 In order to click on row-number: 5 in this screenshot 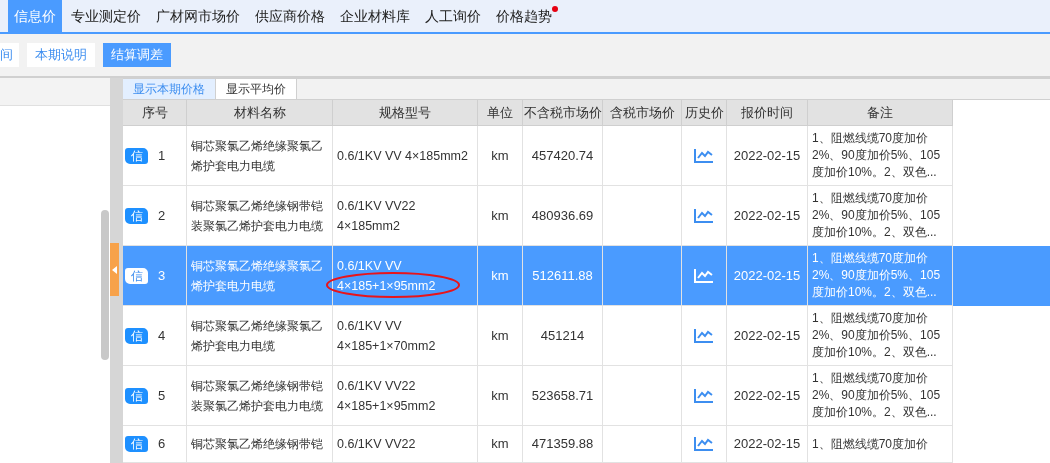, I will do `click(162, 395)`.